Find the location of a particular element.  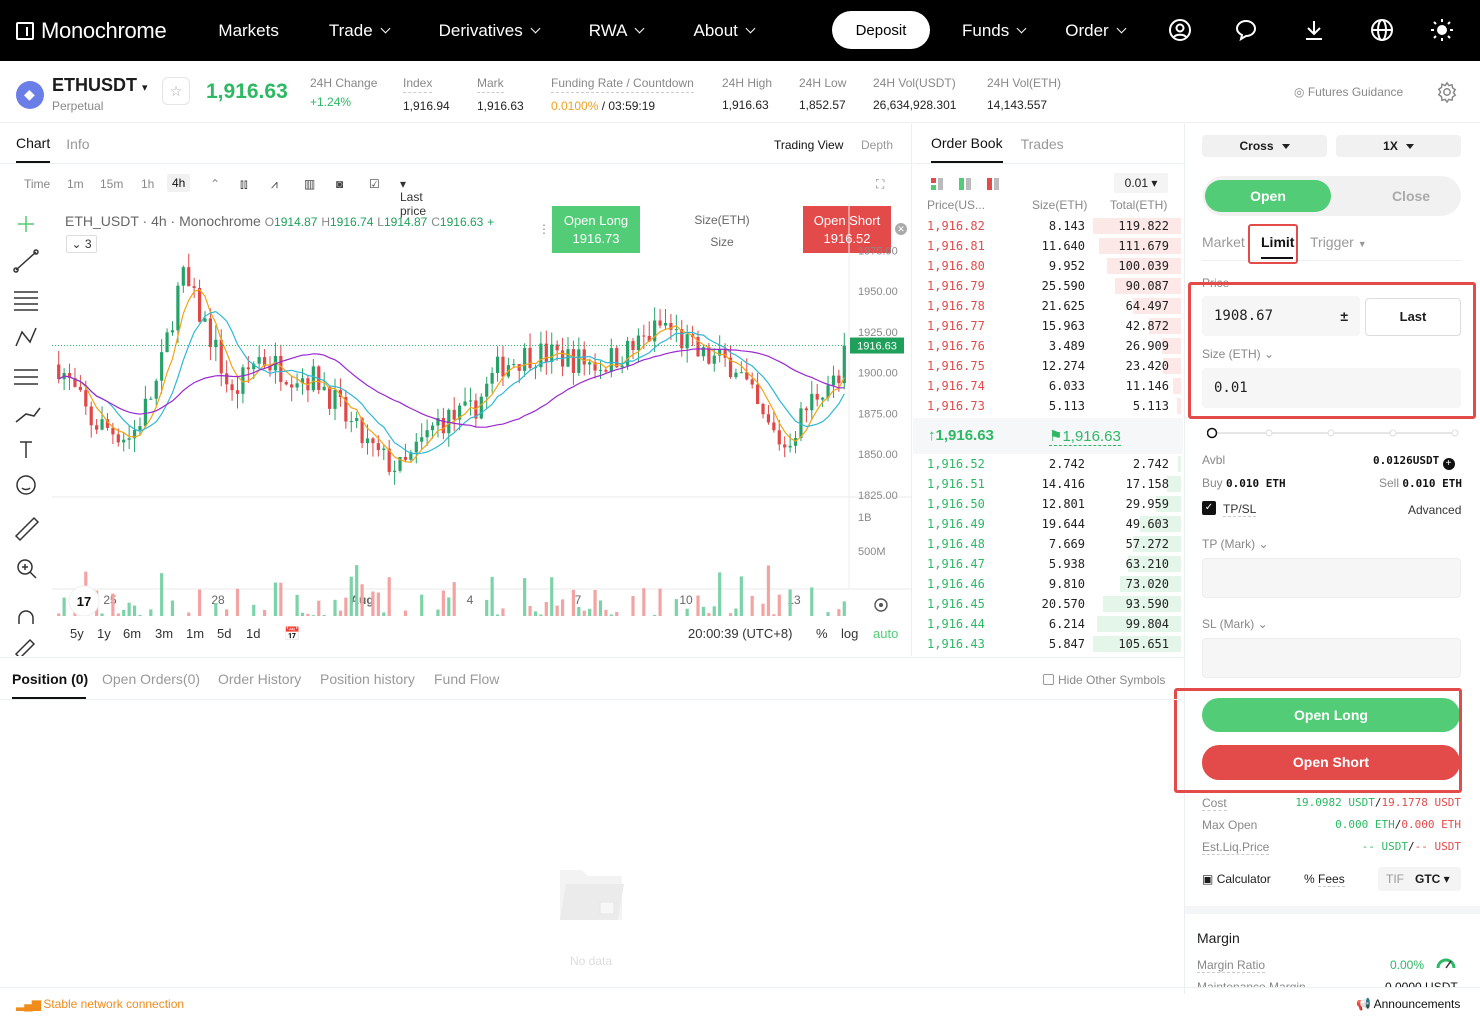

orderbook-row: 1,916.75 12.274 23.420 is located at coordinates (1048, 366).